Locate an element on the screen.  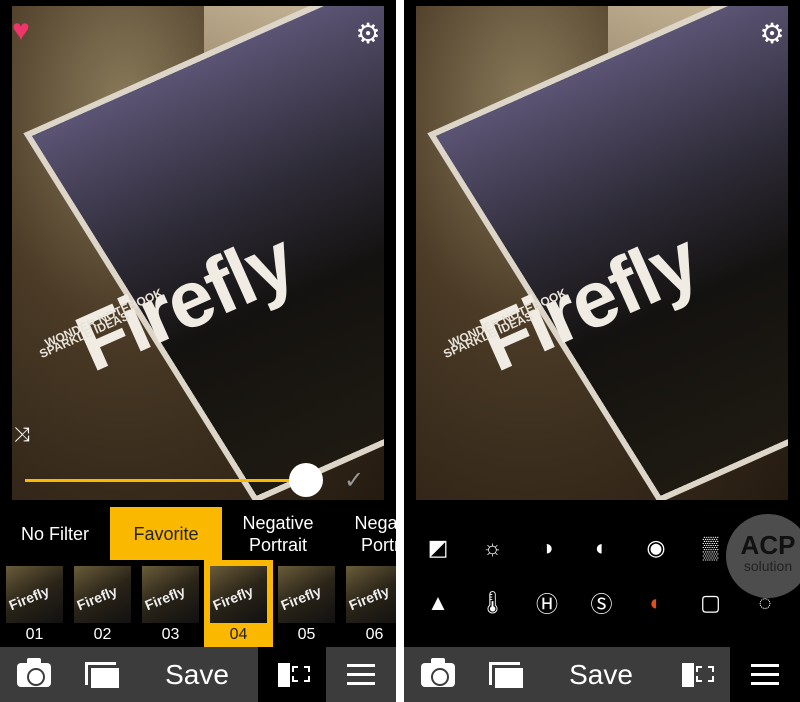
tab-label: No Filter is located at coordinates (54, 533).